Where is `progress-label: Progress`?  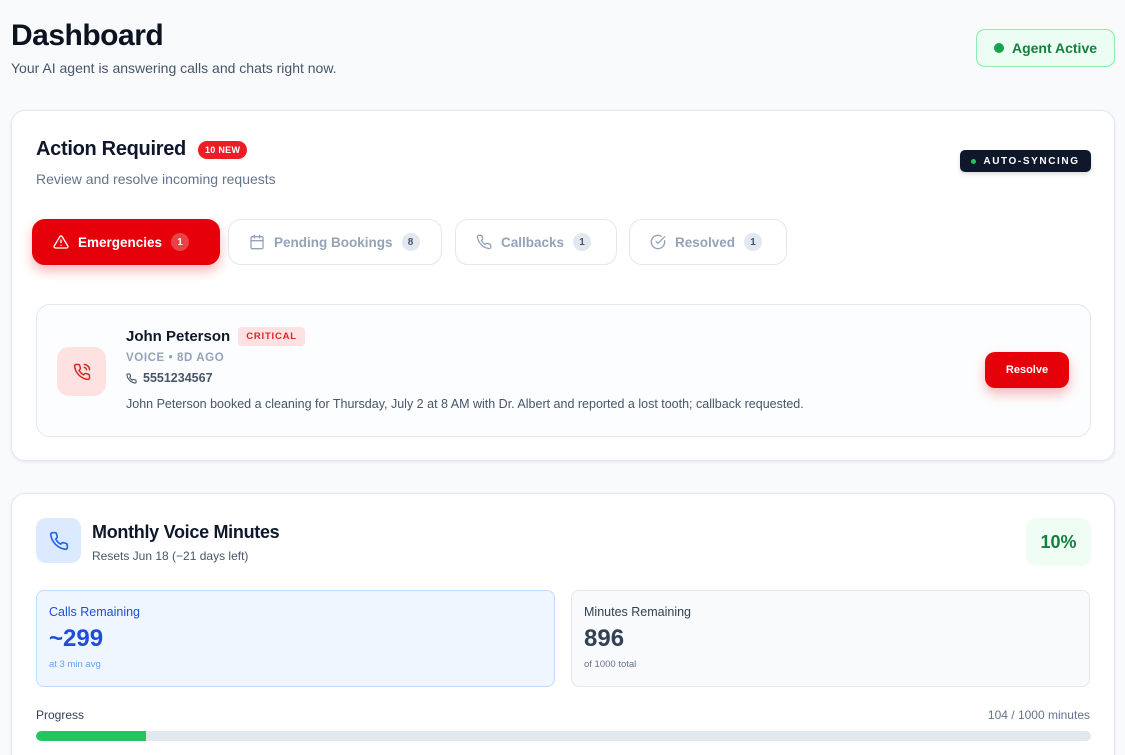 progress-label: Progress is located at coordinates (60, 715).